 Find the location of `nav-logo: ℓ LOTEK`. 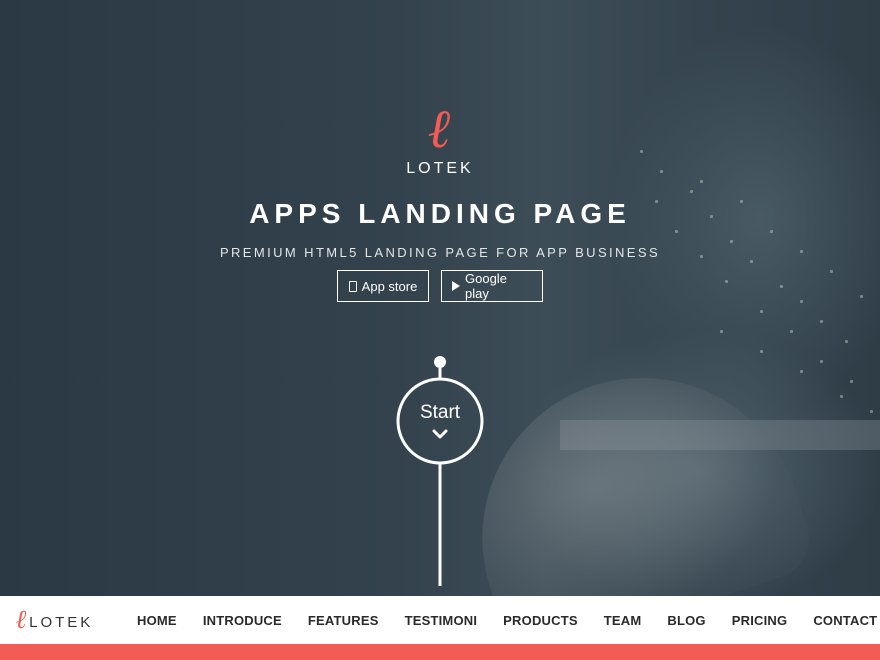

nav-logo: ℓ LOTEK is located at coordinates (54, 620).